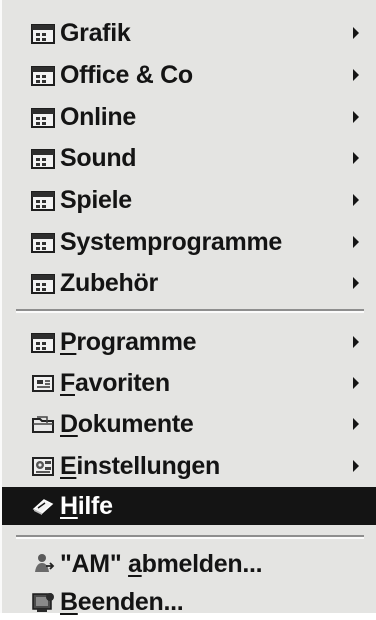 This screenshot has width=376, height=620. I want to click on menu-item-zubehoer: Zubehör, so click(189, 283).